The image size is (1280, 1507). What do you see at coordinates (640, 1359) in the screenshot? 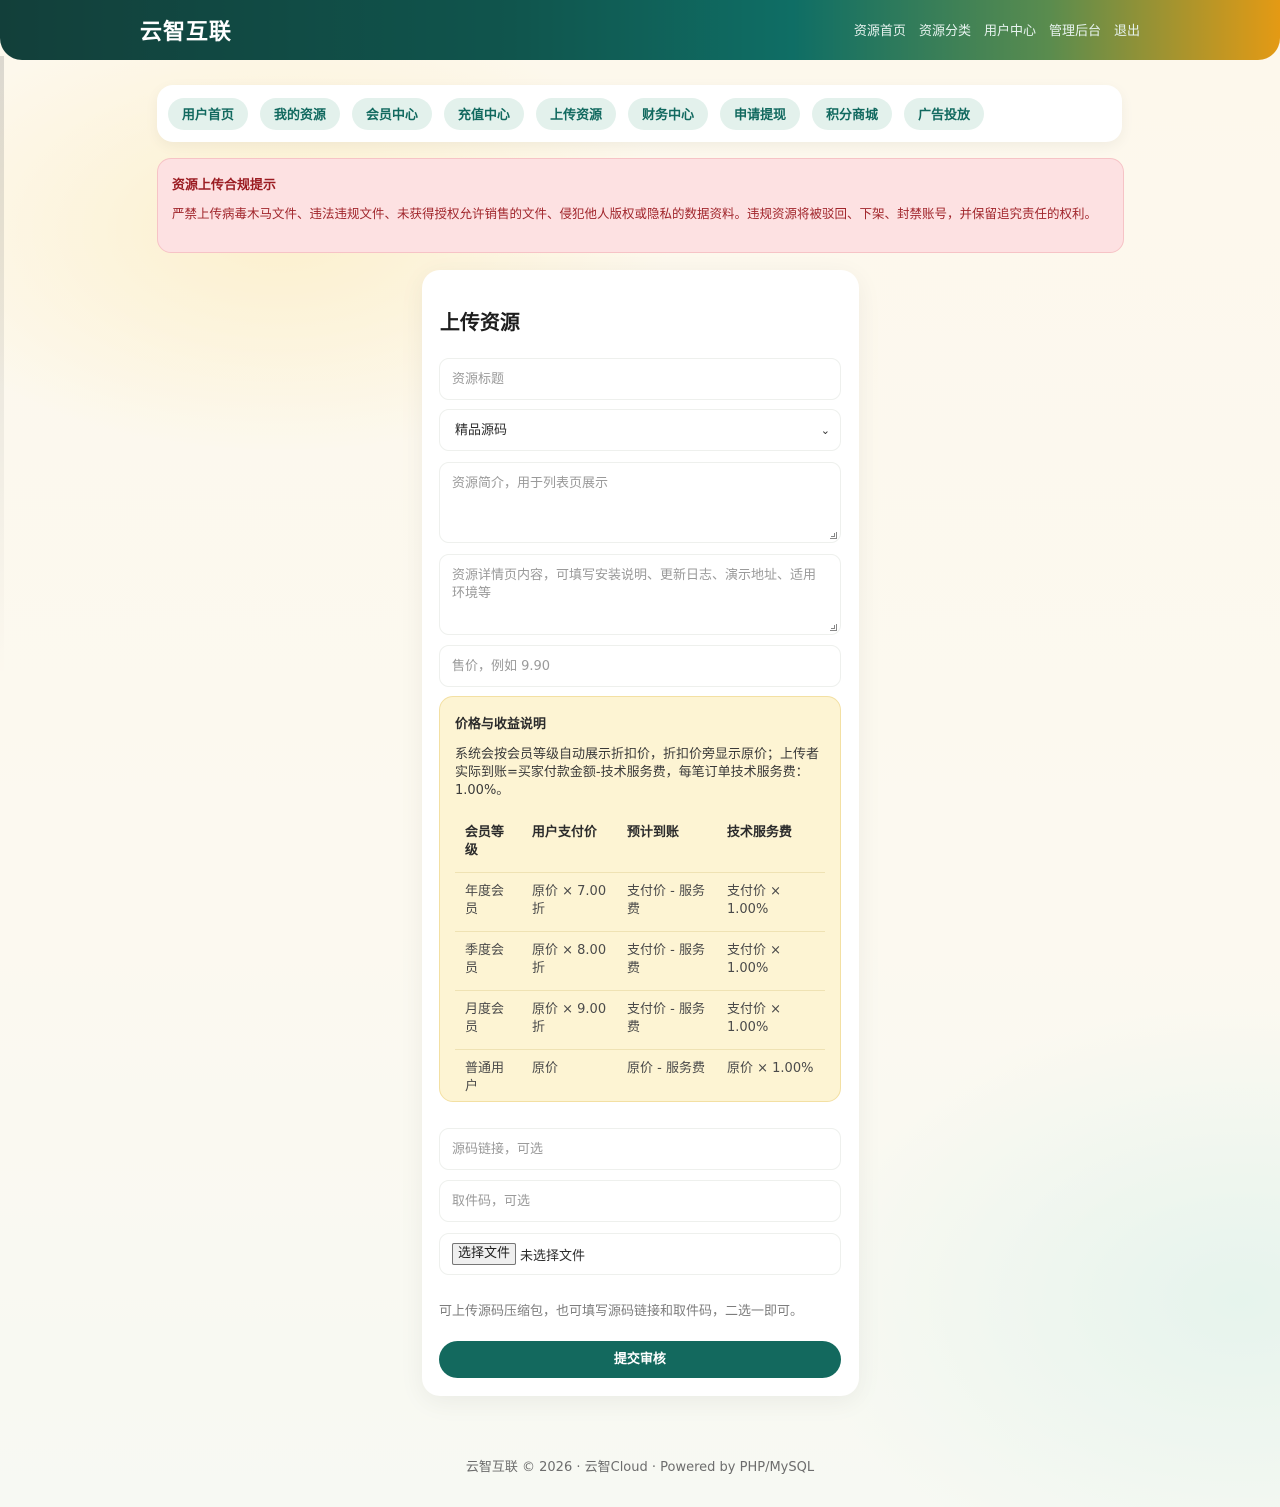
I see `submit-review-button: 提交审核` at bounding box center [640, 1359].